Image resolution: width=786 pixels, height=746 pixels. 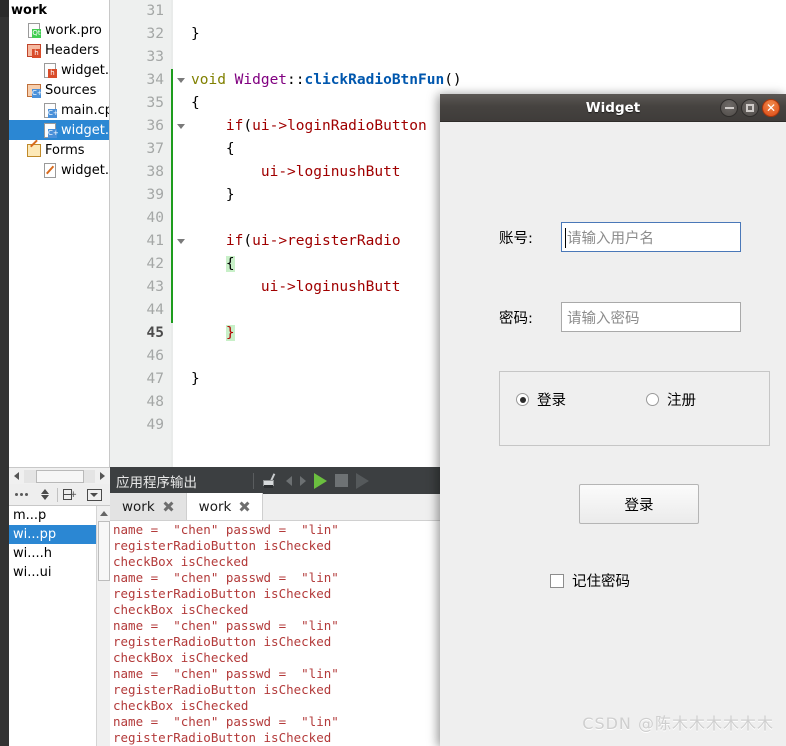 I want to click on password-input: 请输入密码, so click(x=651, y=317).